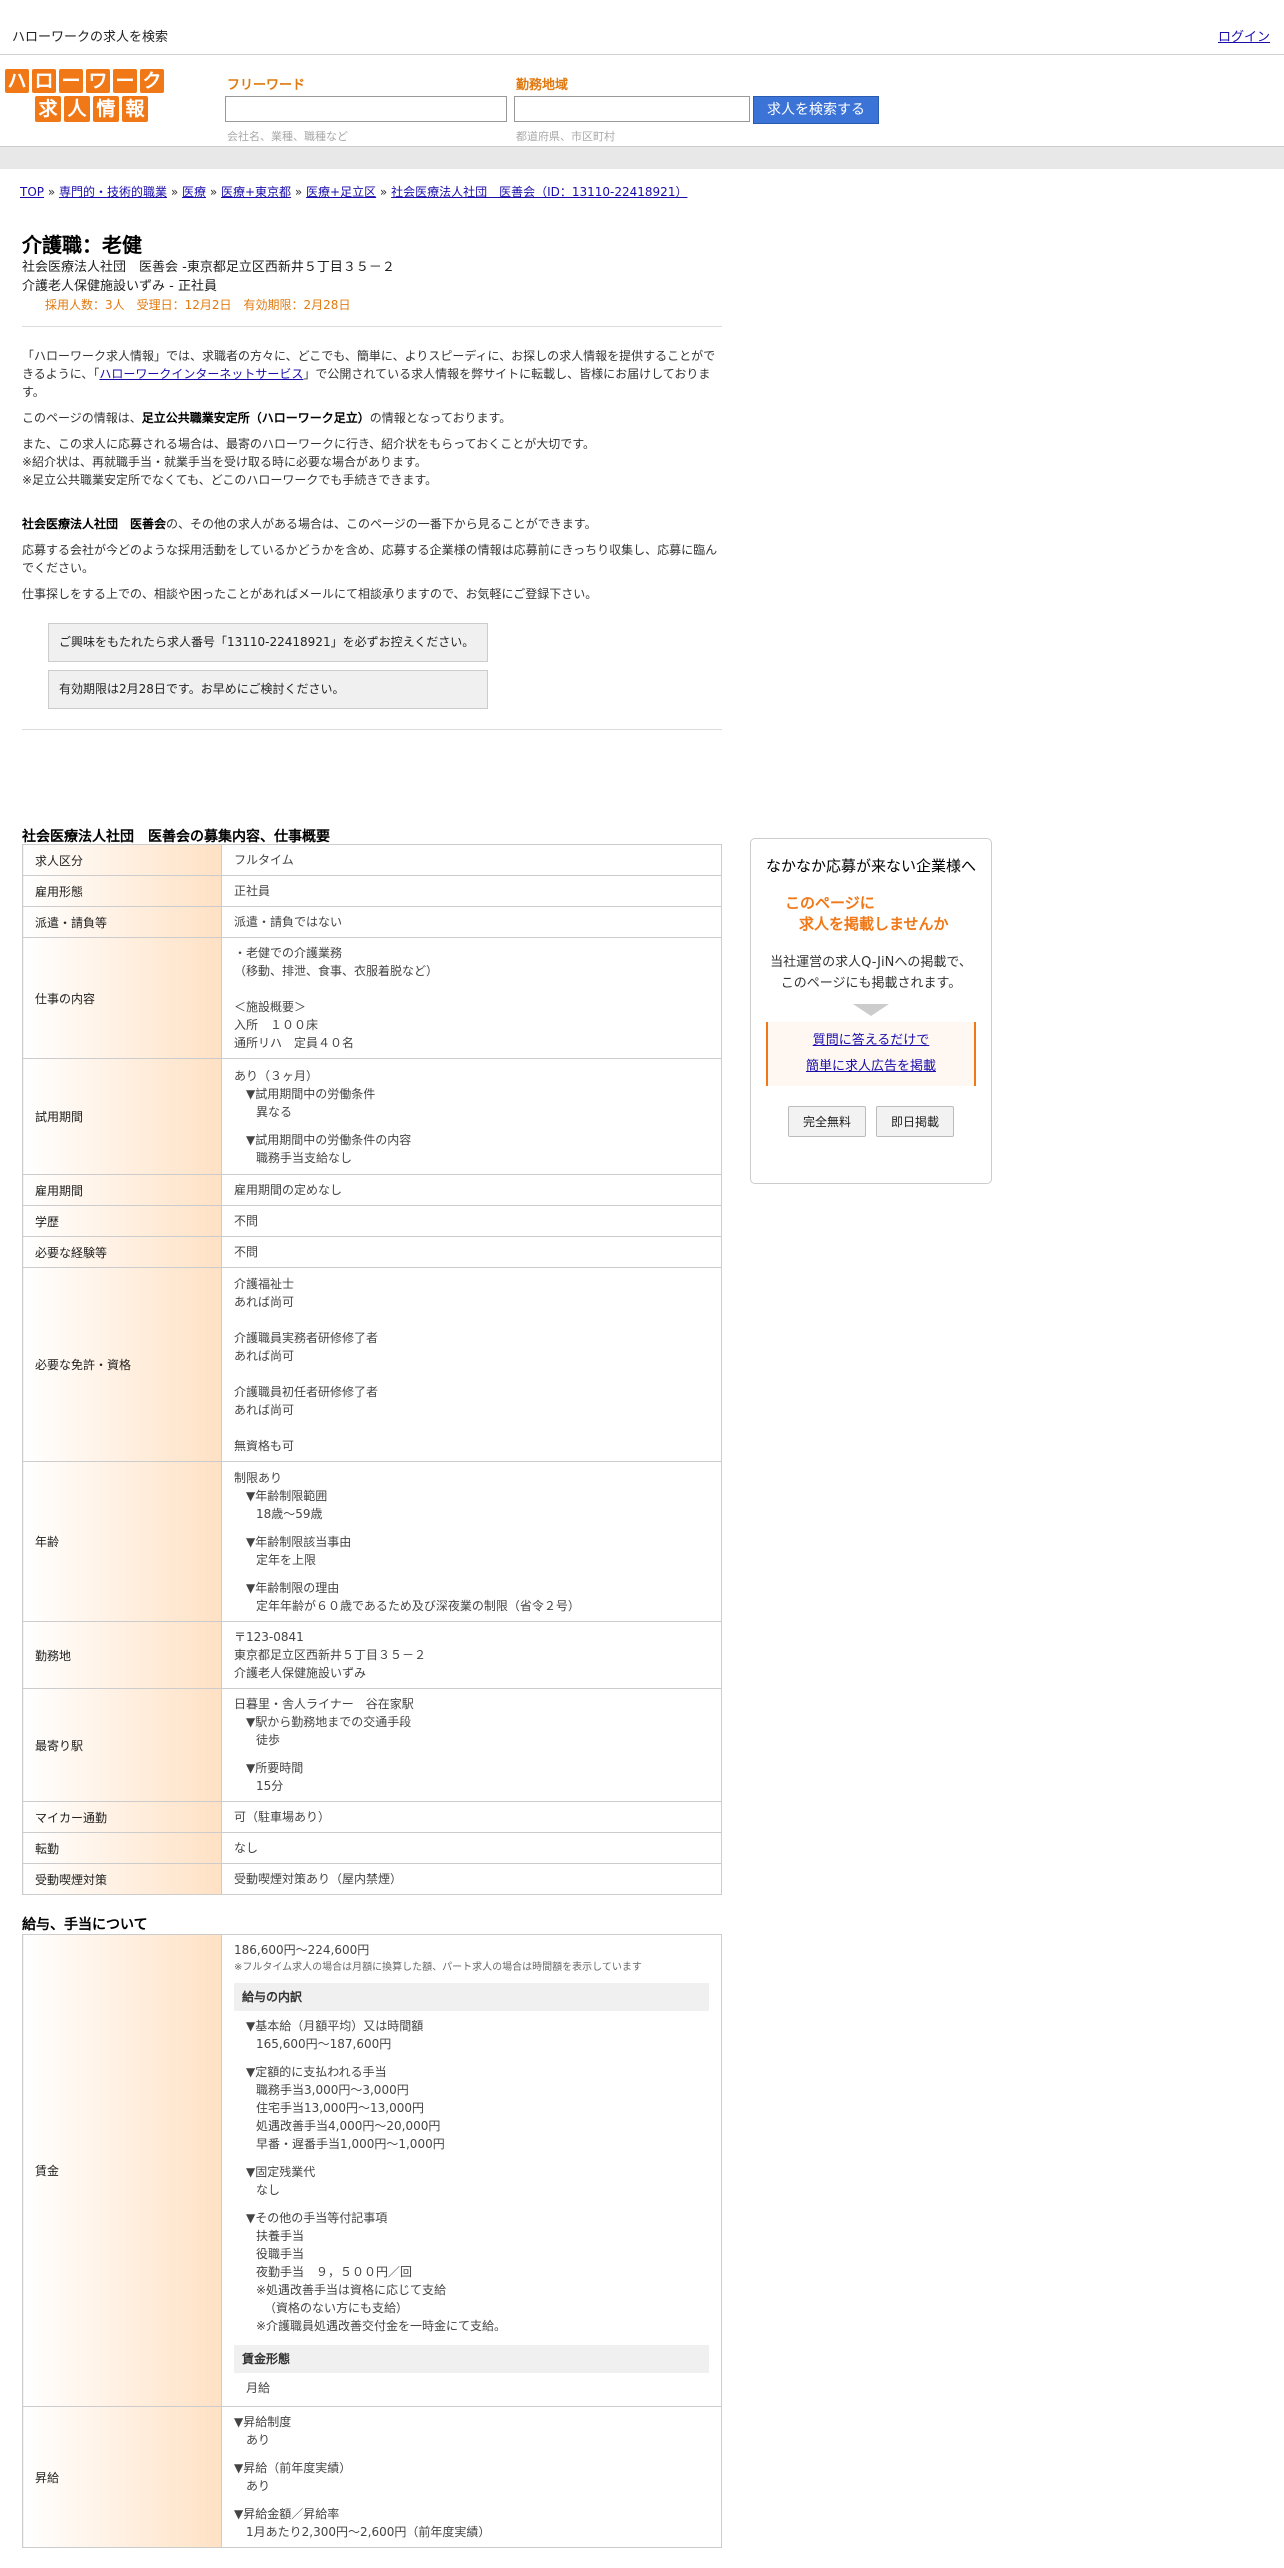  I want to click on top-bar: ハローワークの求人を検索 ログイン, so click(642, 27).